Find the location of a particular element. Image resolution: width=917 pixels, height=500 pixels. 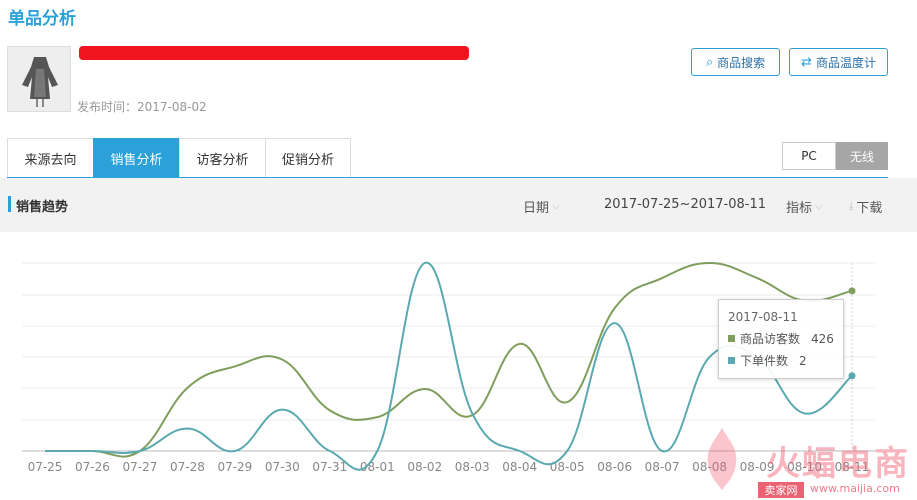

device-pc-button: PC is located at coordinates (809, 156).